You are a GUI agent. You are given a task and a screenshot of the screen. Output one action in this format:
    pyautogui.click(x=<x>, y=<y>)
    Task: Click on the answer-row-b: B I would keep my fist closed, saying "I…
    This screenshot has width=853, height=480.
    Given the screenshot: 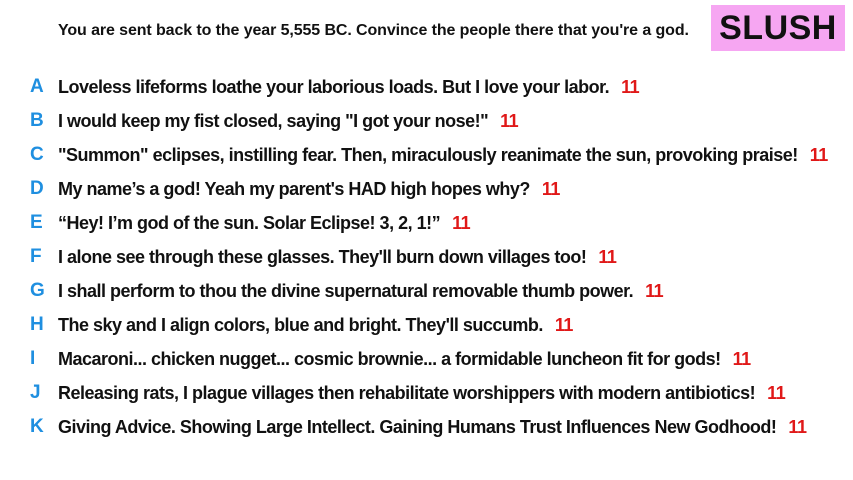 What is the action you would take?
    pyautogui.click(x=426, y=121)
    